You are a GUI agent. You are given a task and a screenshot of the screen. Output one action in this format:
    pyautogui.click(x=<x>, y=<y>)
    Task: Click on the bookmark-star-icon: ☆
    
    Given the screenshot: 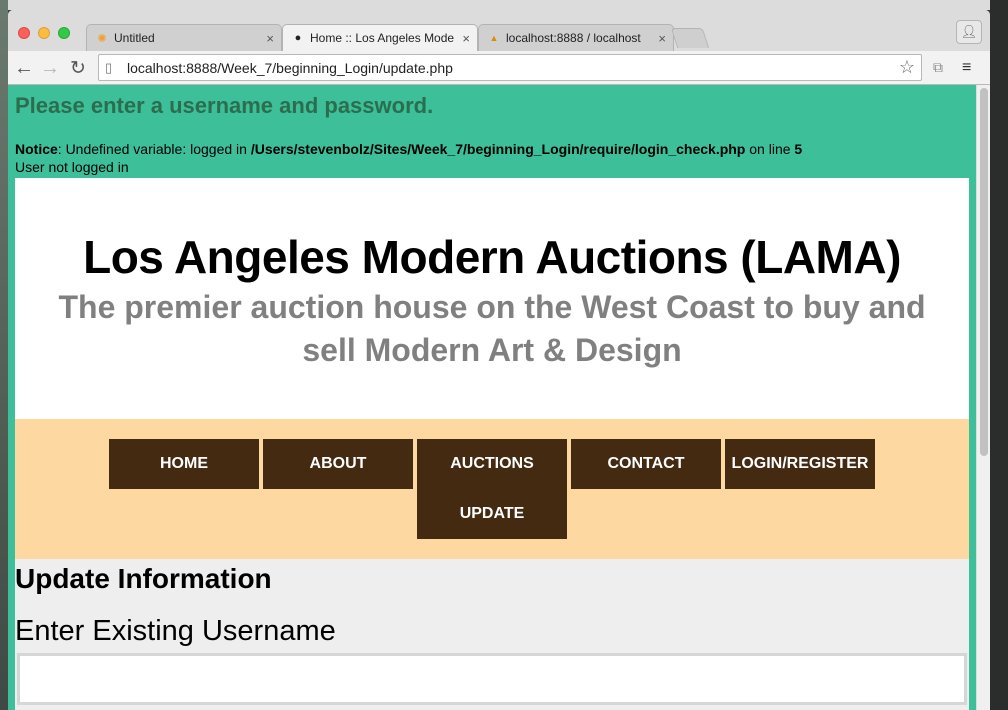 What is the action you would take?
    pyautogui.click(x=907, y=67)
    